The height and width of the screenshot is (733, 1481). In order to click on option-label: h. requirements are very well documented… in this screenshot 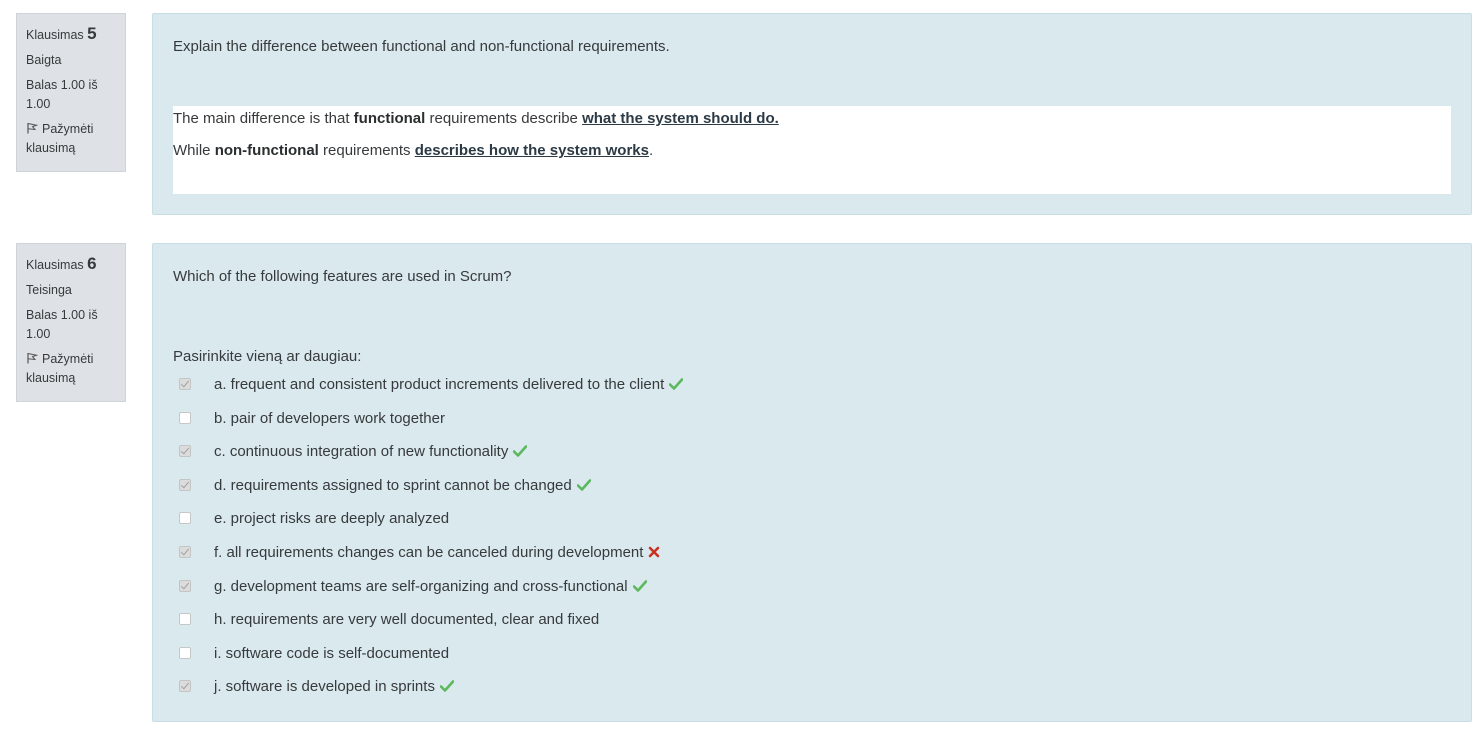, I will do `click(407, 619)`.